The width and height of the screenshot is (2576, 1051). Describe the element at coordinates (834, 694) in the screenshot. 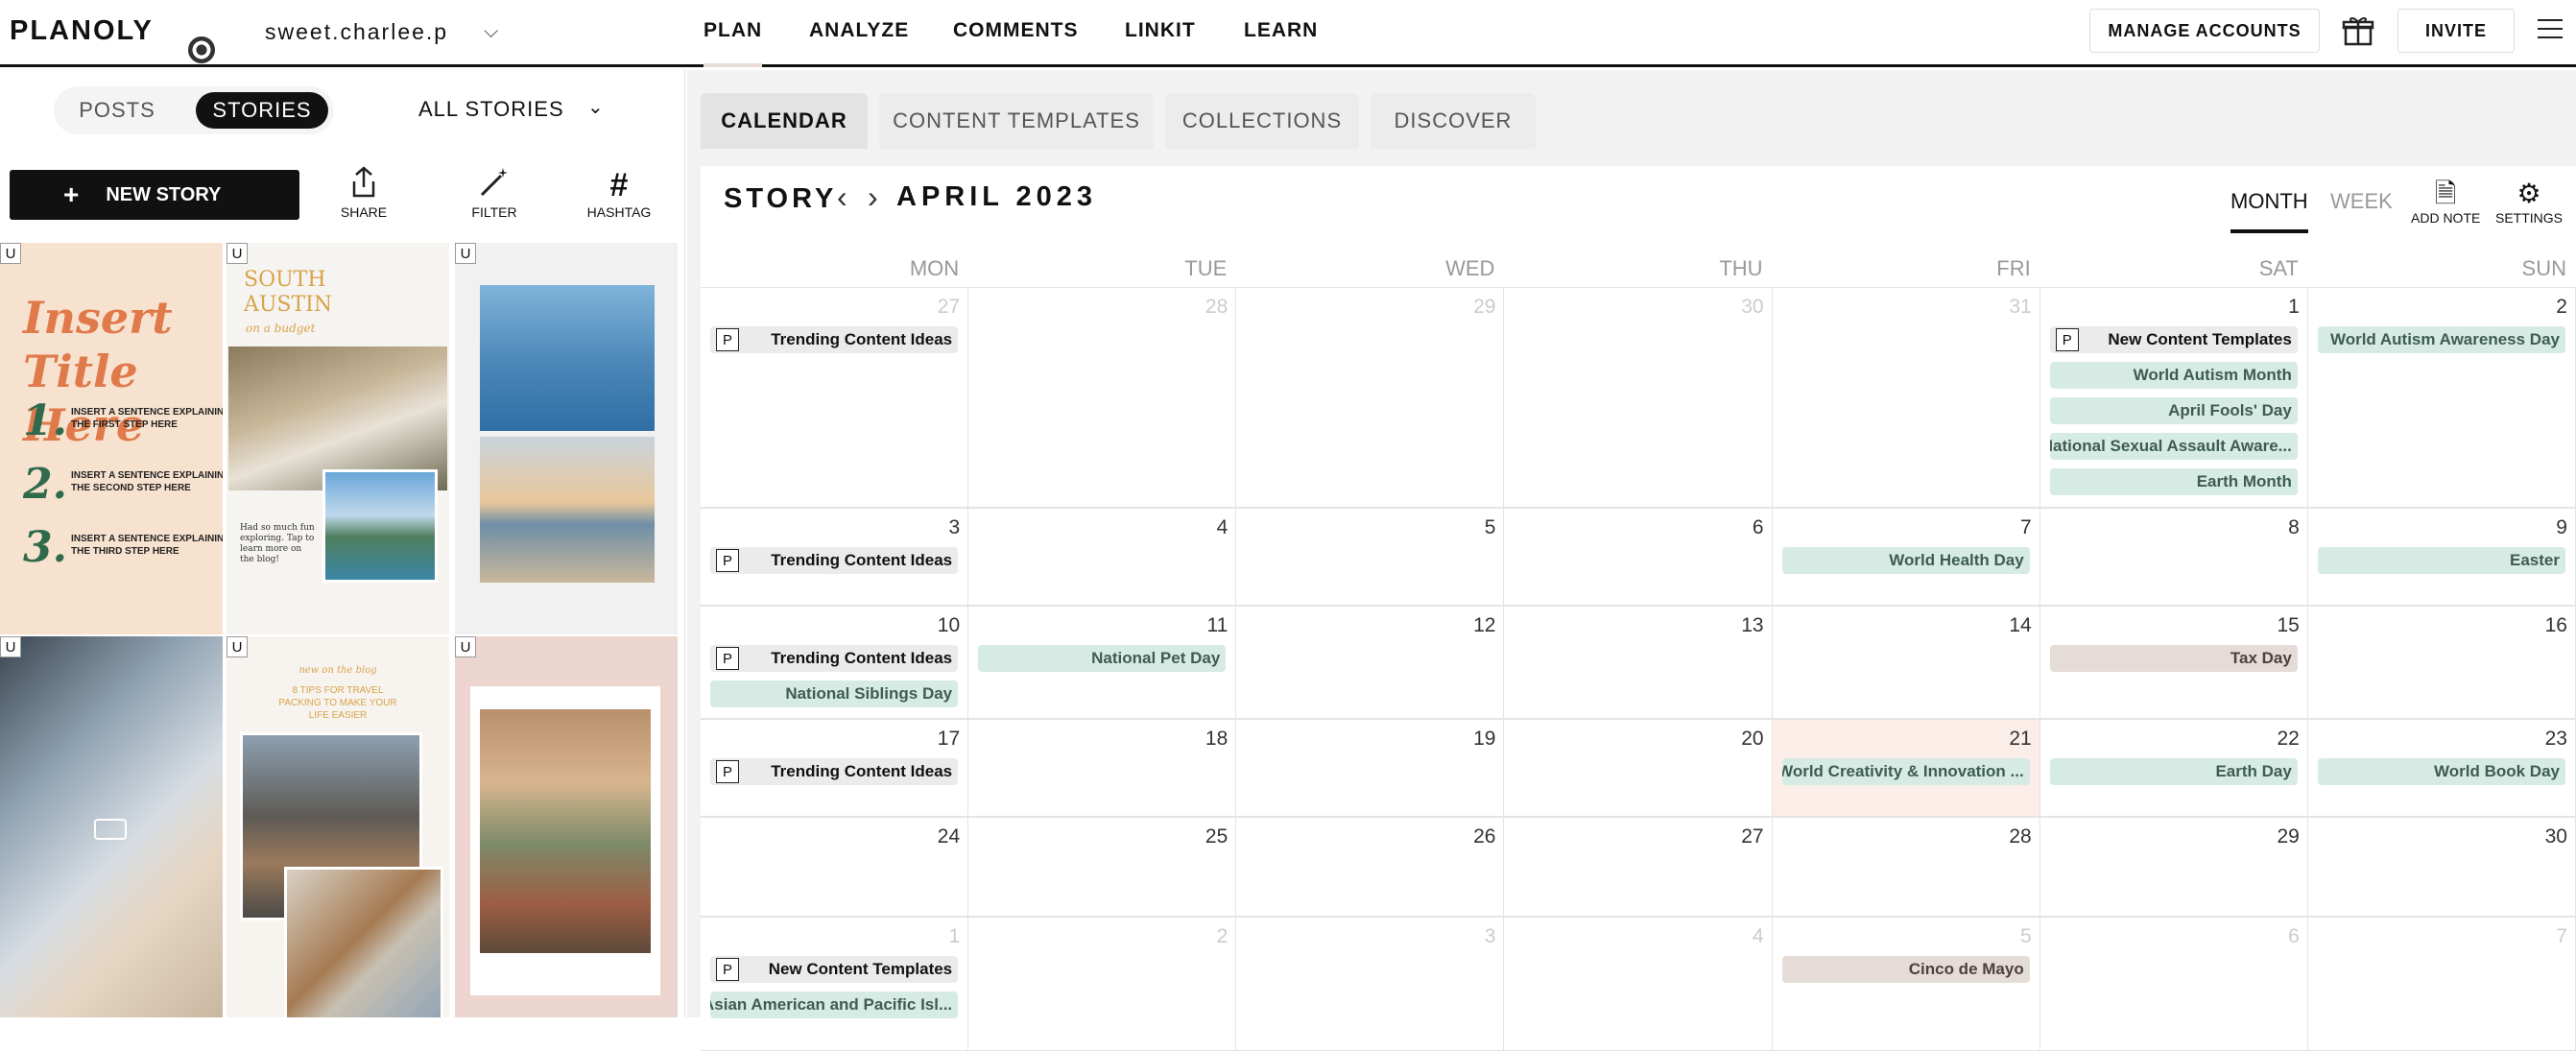

I see `holiday-event: National Siblings Day` at that location.